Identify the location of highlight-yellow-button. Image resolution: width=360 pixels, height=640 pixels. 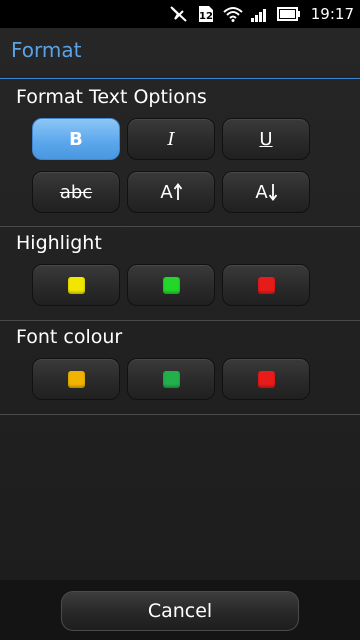
(76, 285).